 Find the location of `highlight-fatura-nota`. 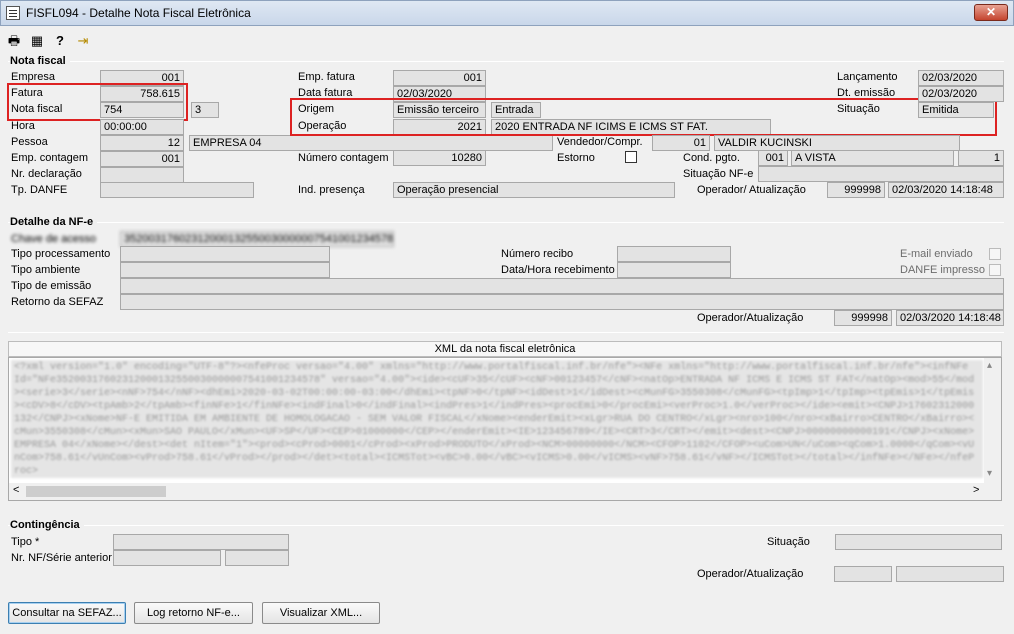

highlight-fatura-nota is located at coordinates (97, 102).